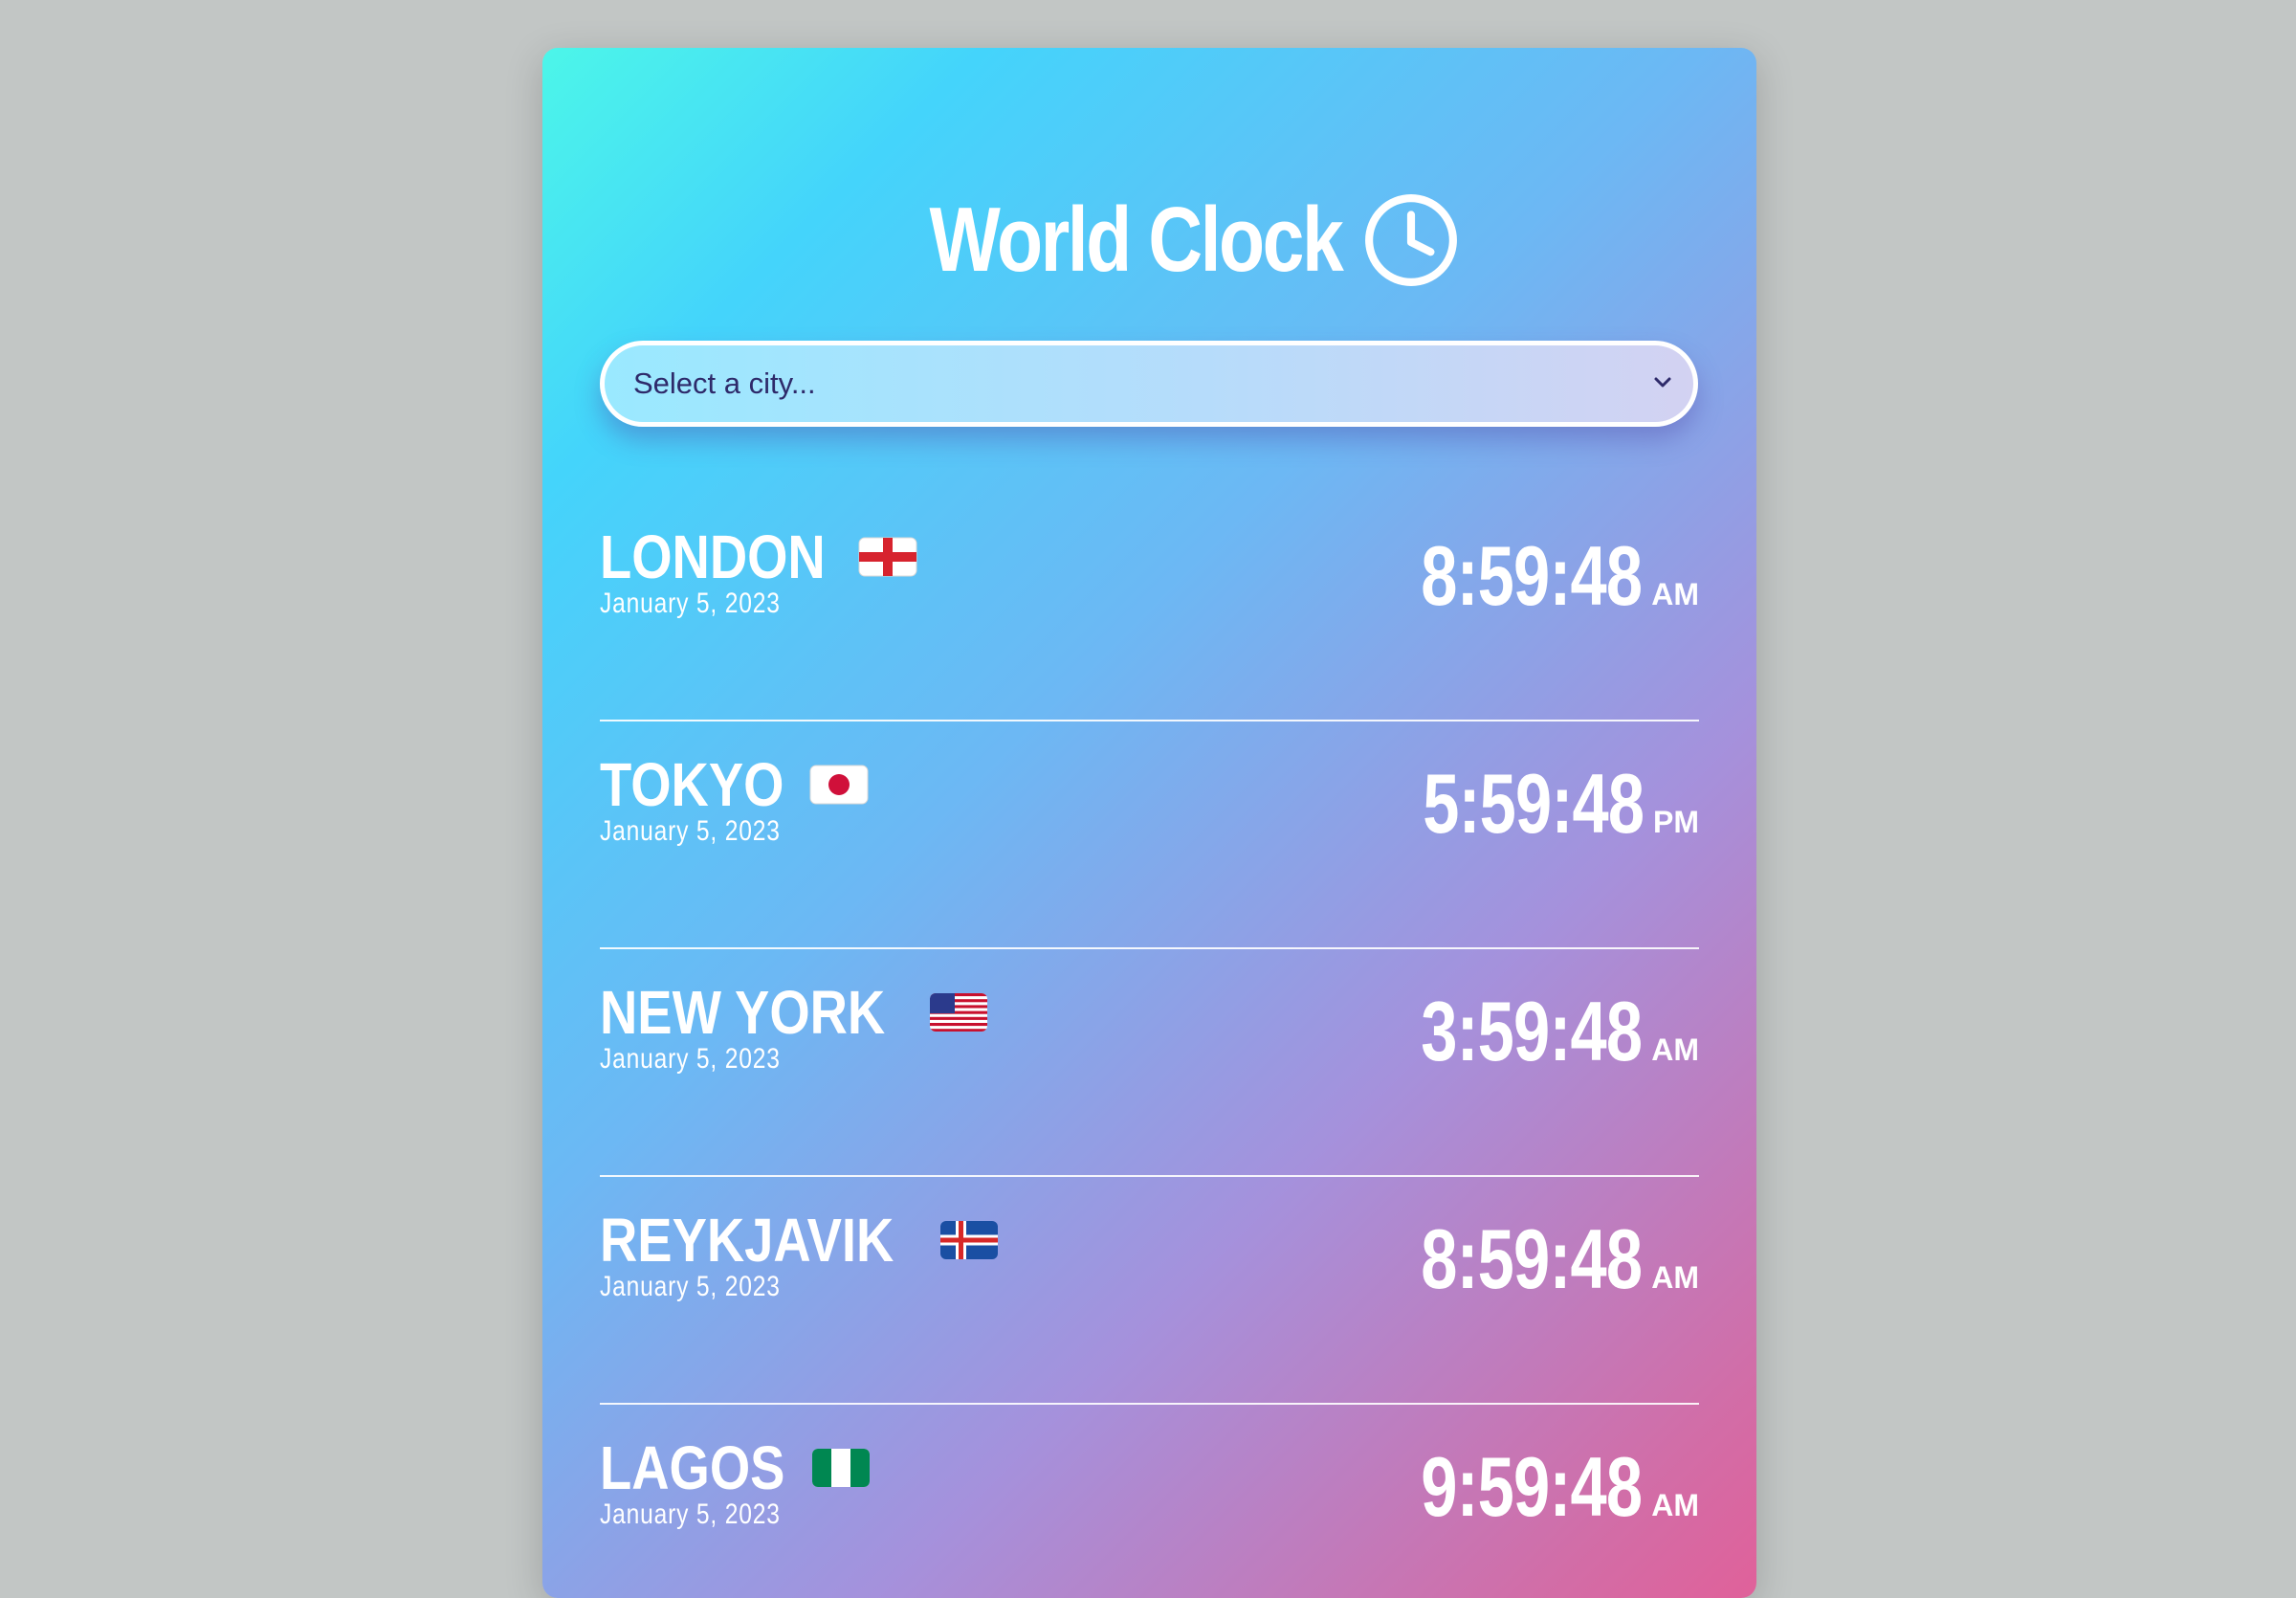  What do you see at coordinates (1412, 240) in the screenshot?
I see `clock-icon` at bounding box center [1412, 240].